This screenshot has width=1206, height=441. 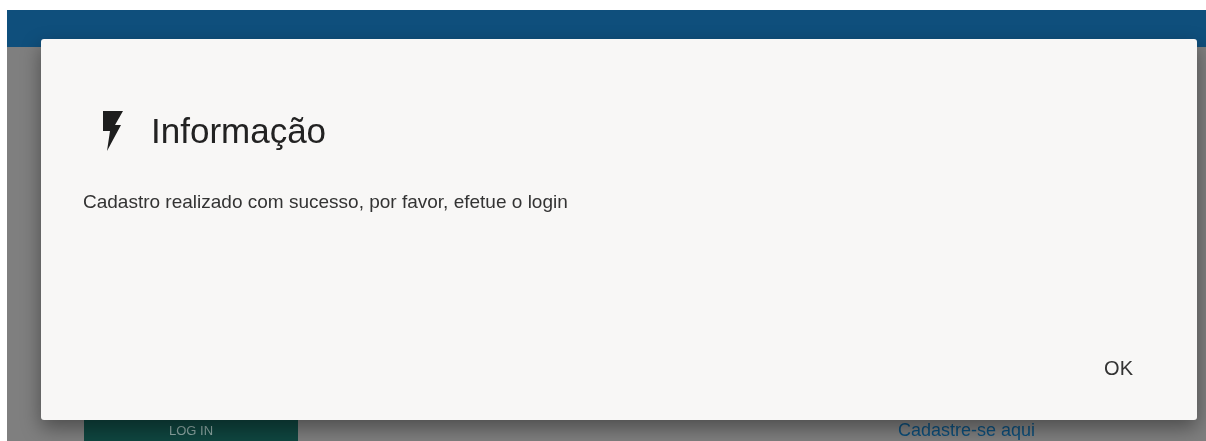 What do you see at coordinates (326, 202) in the screenshot?
I see `dialog-message: Cadastro realizado com sucesso, por favor, efetue o login` at bounding box center [326, 202].